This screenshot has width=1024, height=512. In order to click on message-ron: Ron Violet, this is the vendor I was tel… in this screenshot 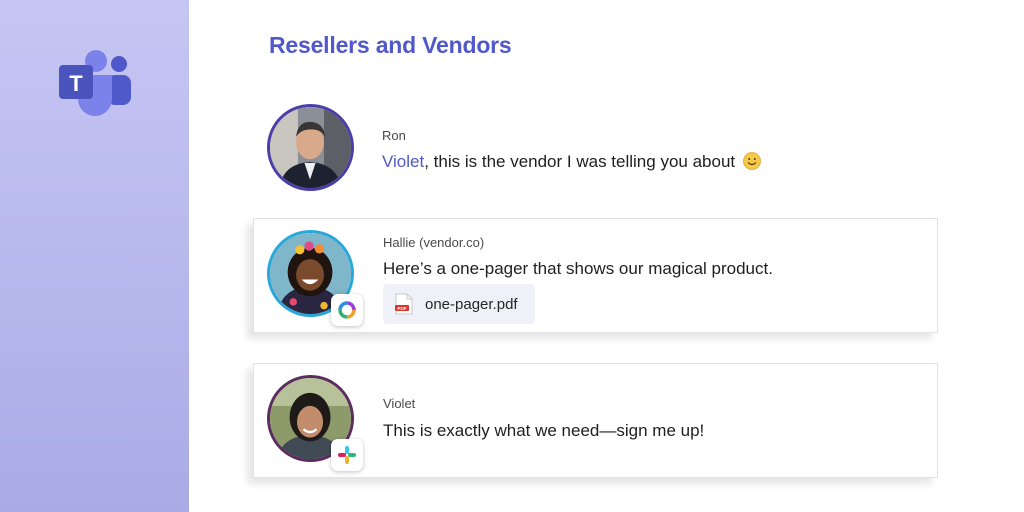, I will do `click(595, 149)`.